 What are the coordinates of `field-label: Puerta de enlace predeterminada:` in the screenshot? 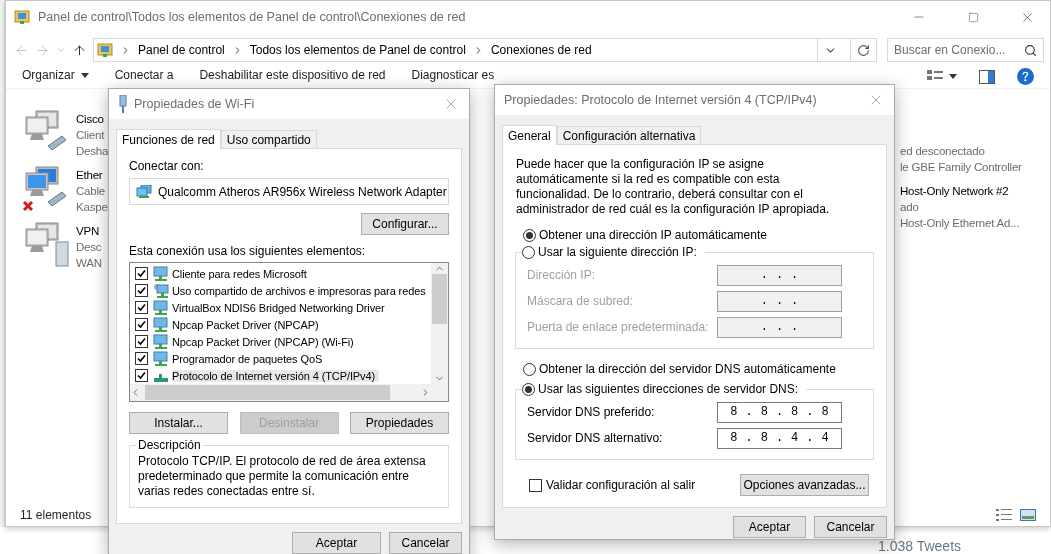 It's located at (618, 327).